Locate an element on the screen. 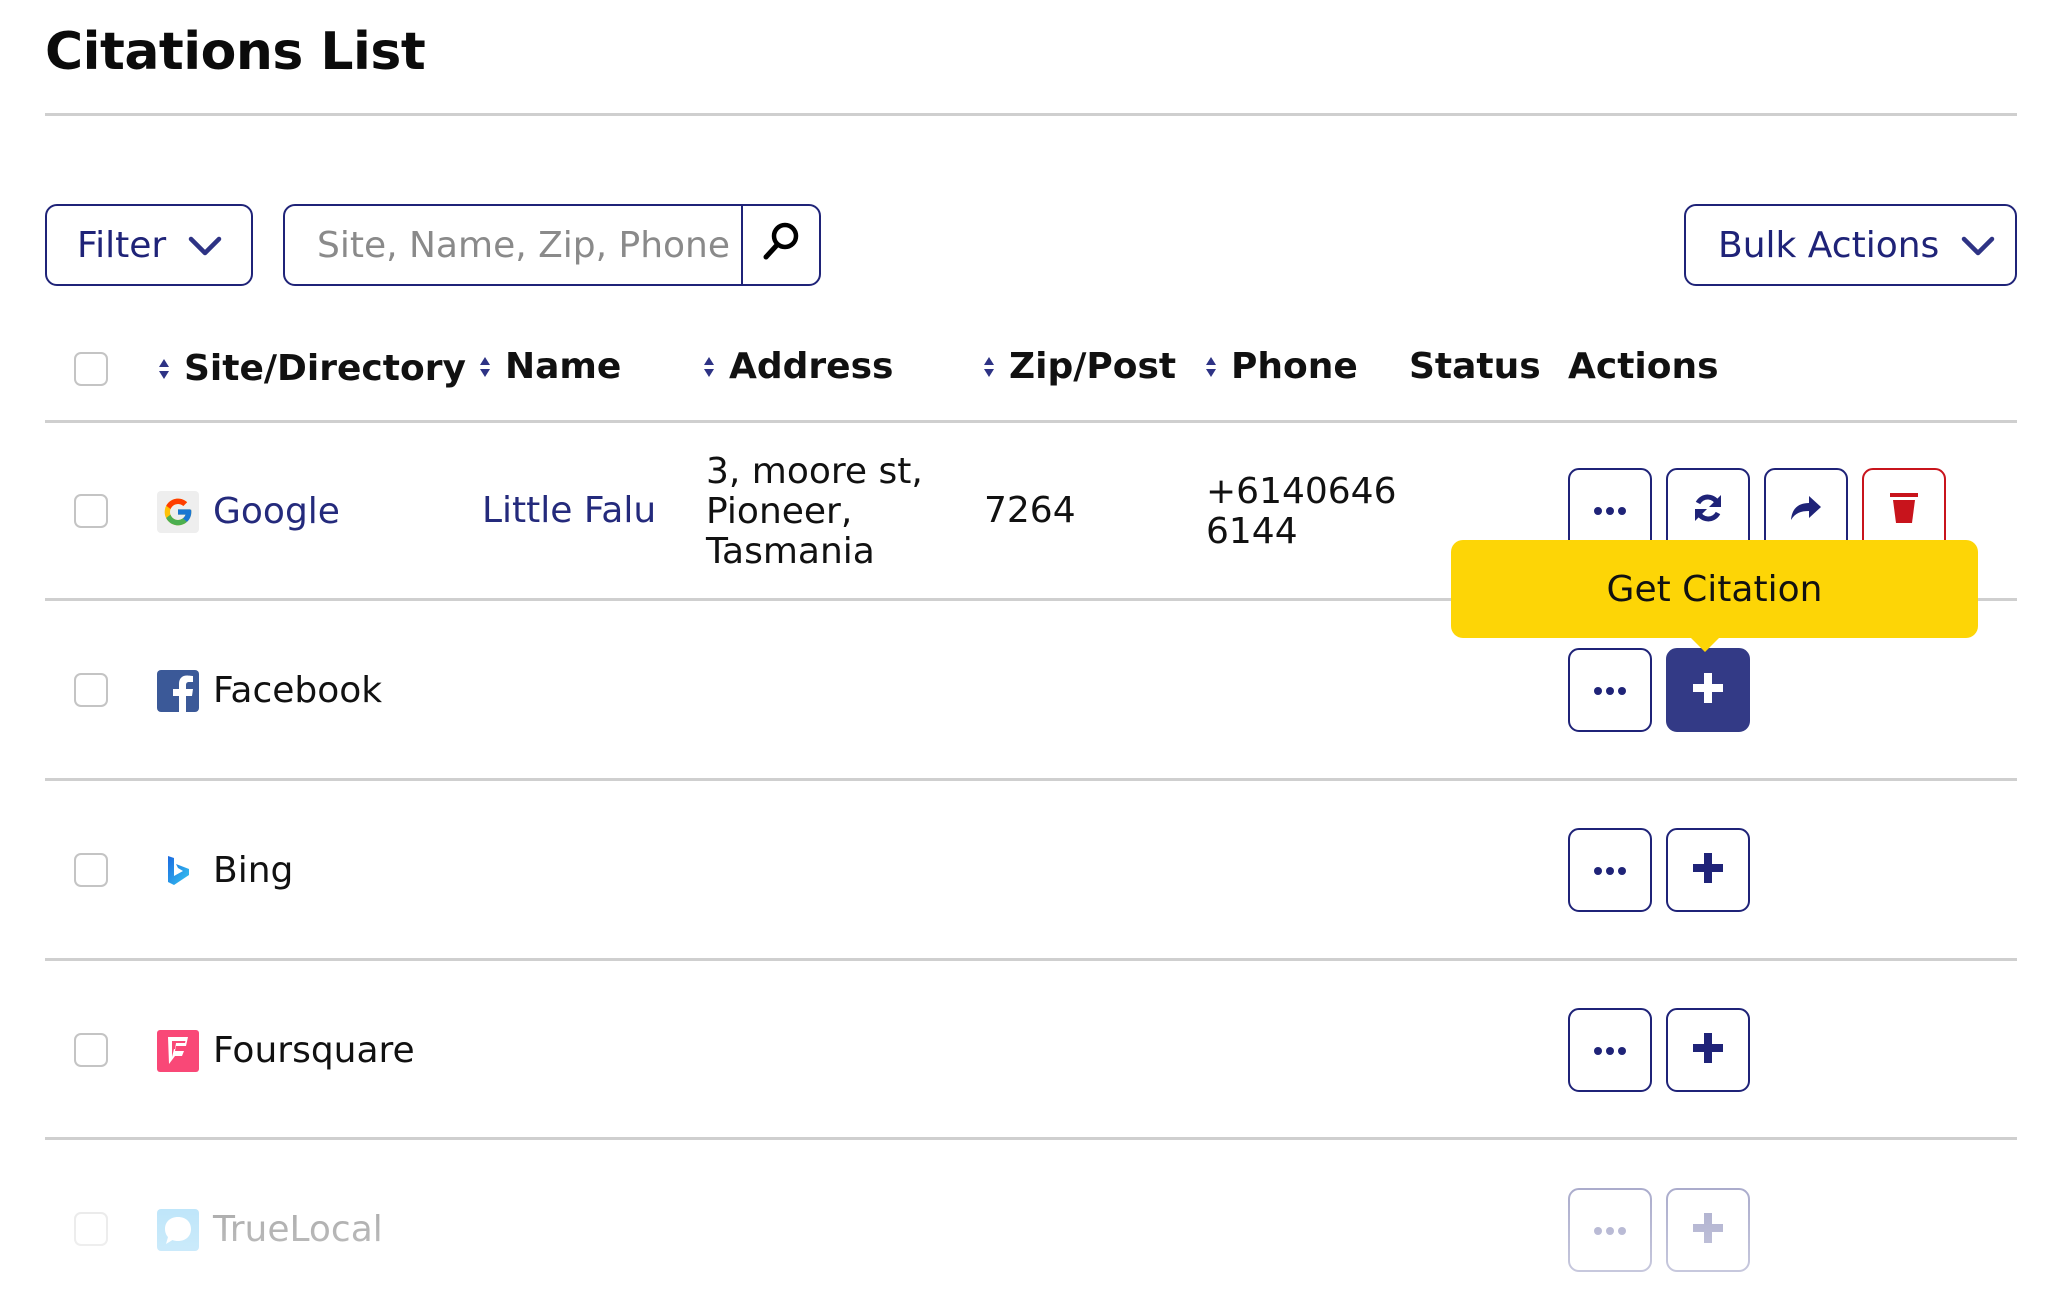  phone-cell: +6140646 6144 is located at coordinates (1301, 512).